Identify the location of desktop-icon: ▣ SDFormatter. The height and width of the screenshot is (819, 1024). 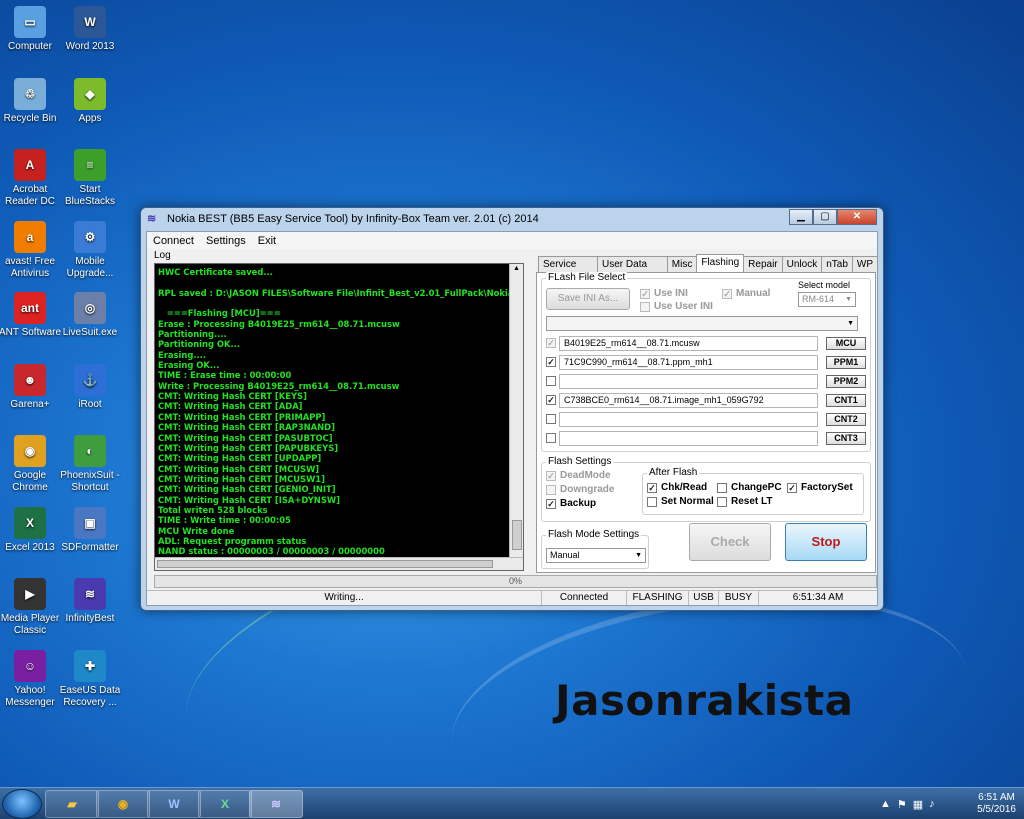
(90, 530).